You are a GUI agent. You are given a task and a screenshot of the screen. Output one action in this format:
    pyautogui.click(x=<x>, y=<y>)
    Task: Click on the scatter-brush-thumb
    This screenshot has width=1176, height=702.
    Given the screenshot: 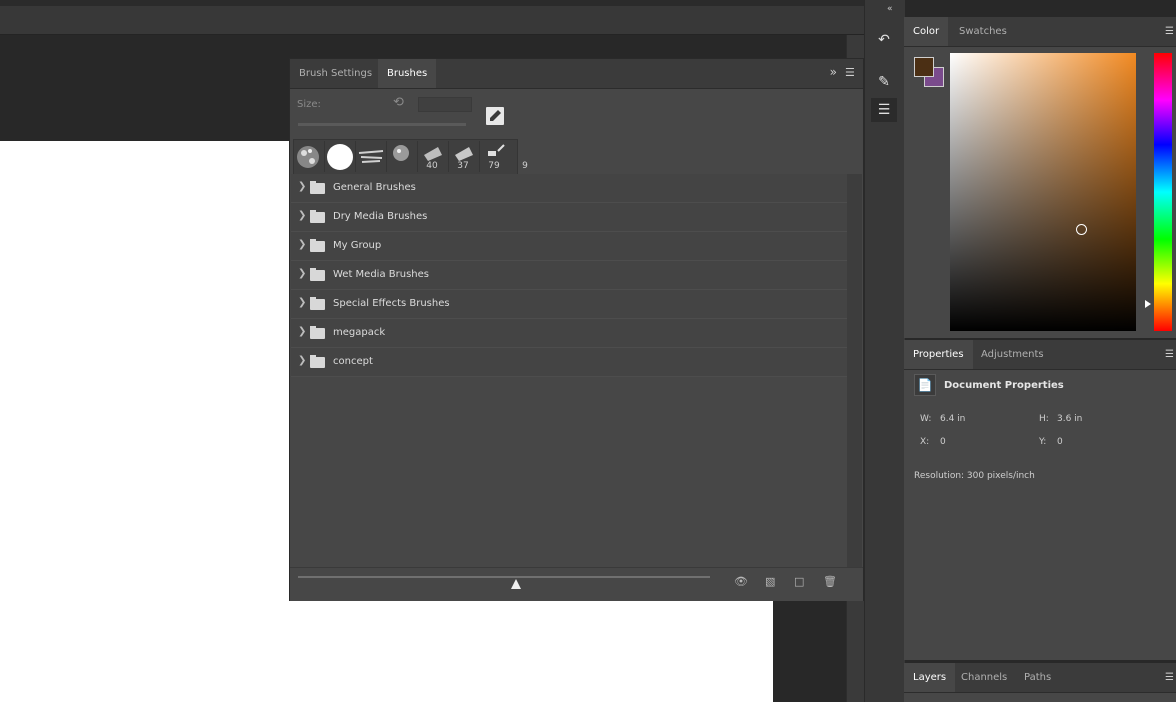 What is the action you would take?
    pyautogui.click(x=371, y=156)
    